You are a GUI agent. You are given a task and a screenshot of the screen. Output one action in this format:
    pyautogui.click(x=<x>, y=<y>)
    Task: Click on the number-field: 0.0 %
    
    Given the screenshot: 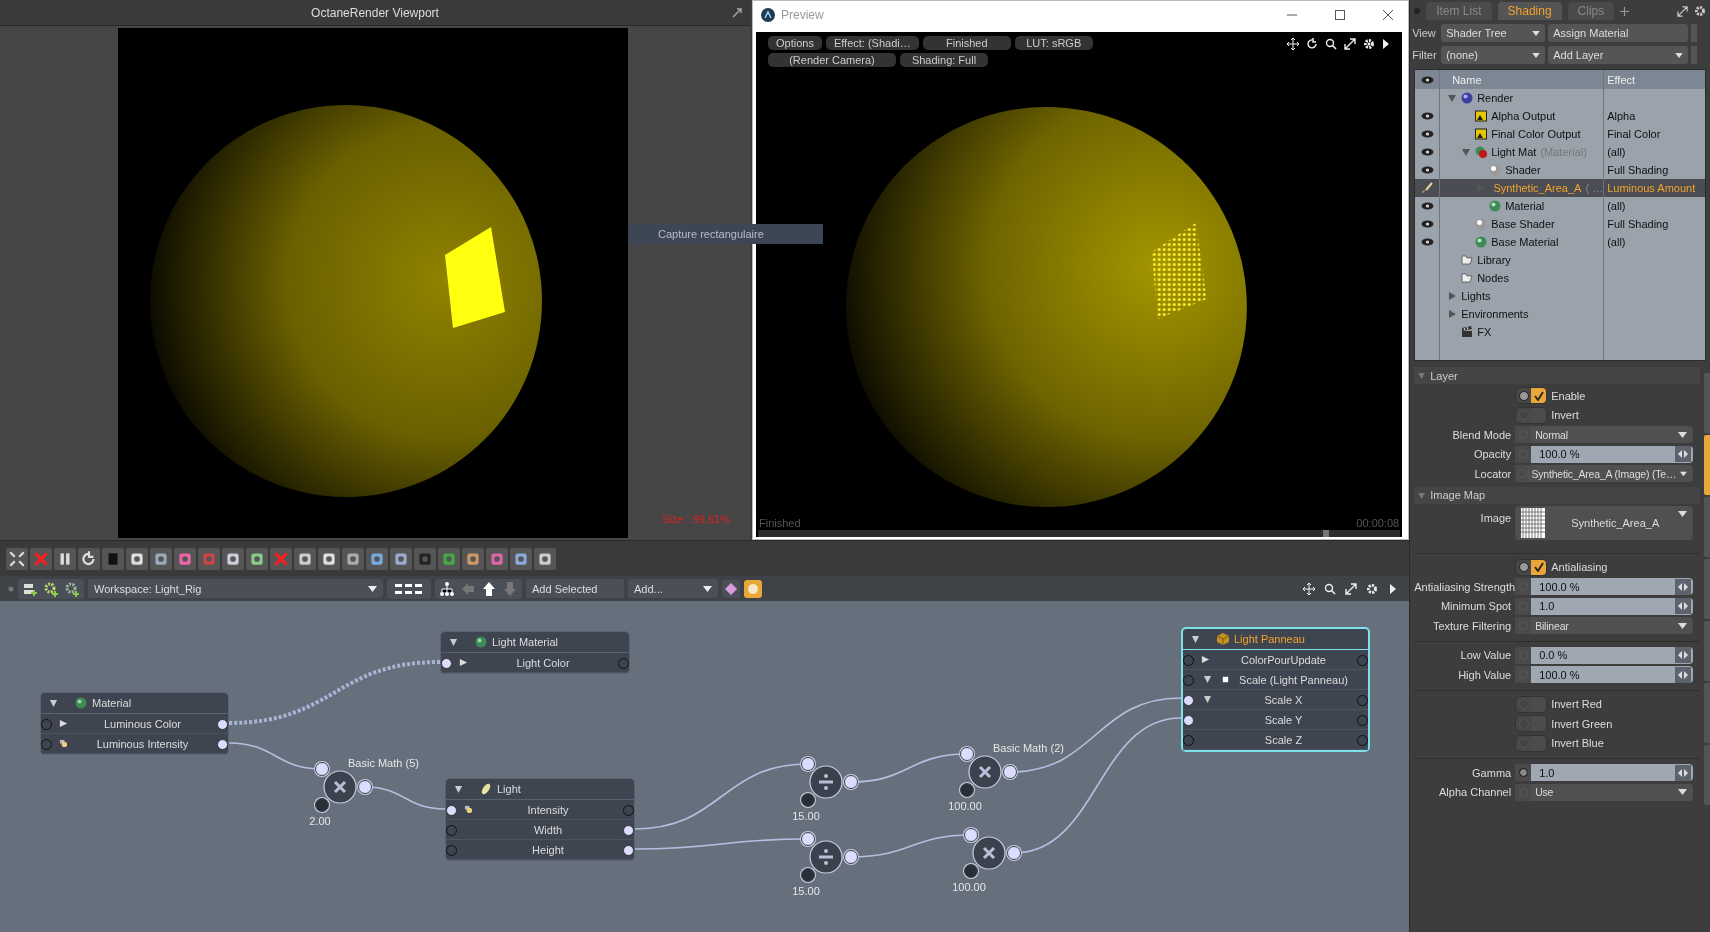 What is the action you would take?
    pyautogui.click(x=1604, y=655)
    